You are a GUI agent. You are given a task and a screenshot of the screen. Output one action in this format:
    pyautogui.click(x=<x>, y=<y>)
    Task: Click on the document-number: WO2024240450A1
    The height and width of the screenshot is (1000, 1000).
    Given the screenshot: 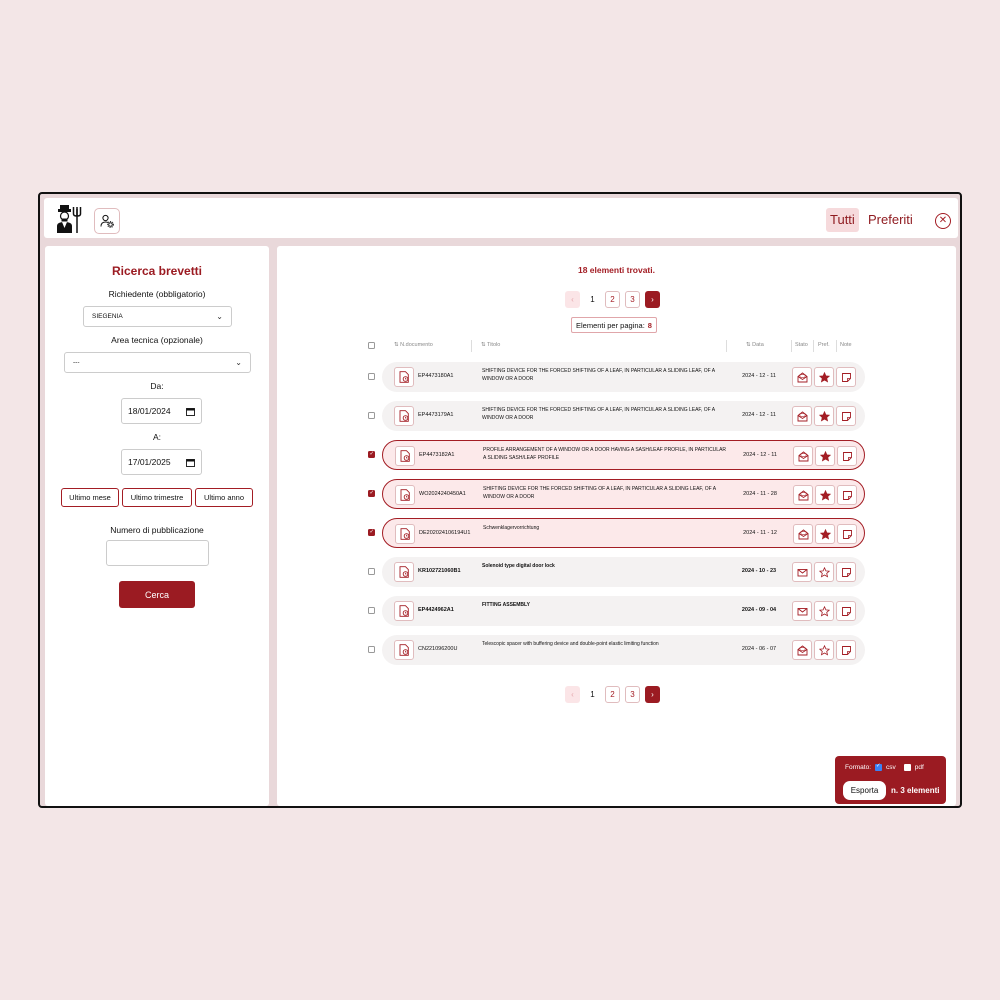 What is the action you would take?
    pyautogui.click(x=442, y=494)
    